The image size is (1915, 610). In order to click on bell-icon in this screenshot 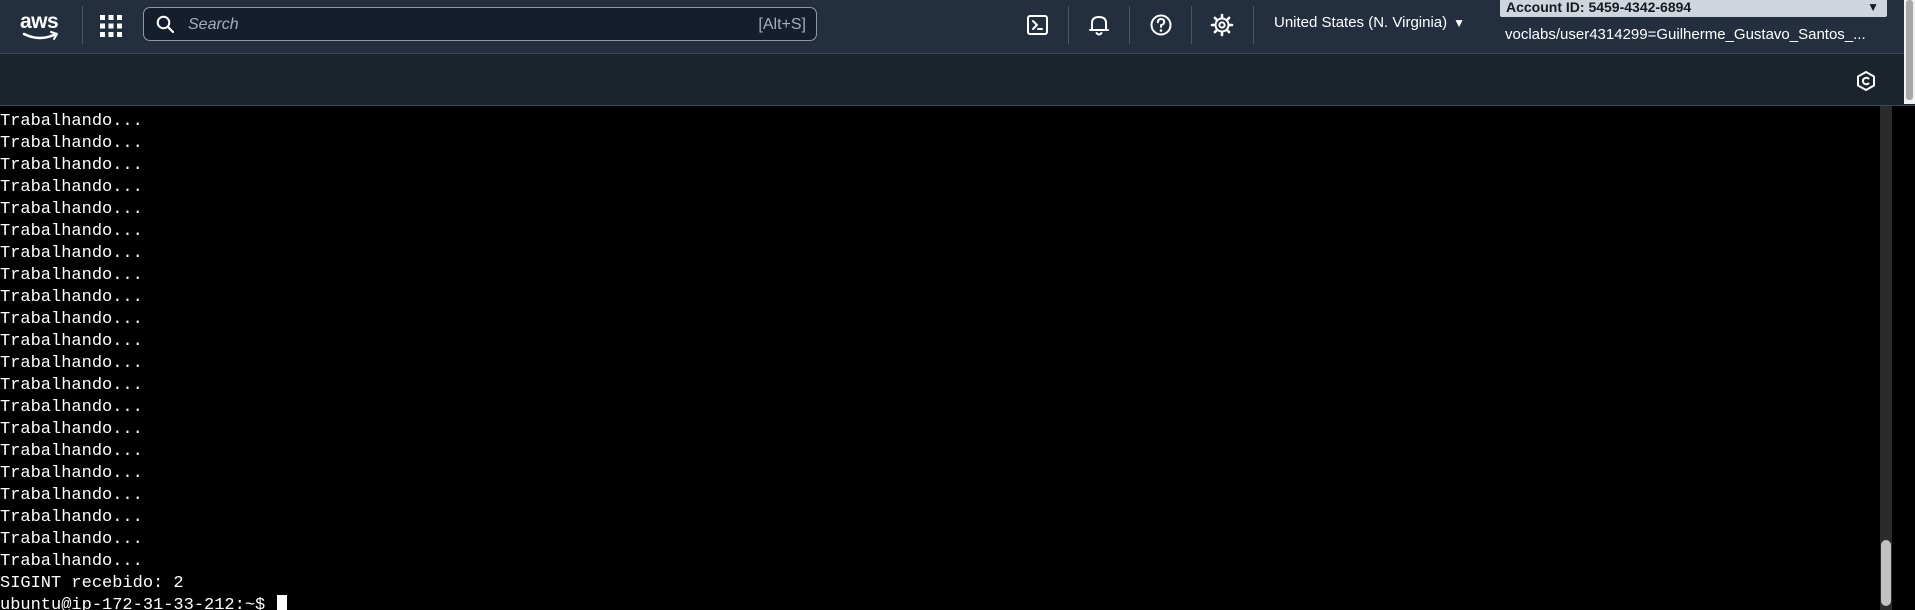, I will do `click(1099, 25)`.